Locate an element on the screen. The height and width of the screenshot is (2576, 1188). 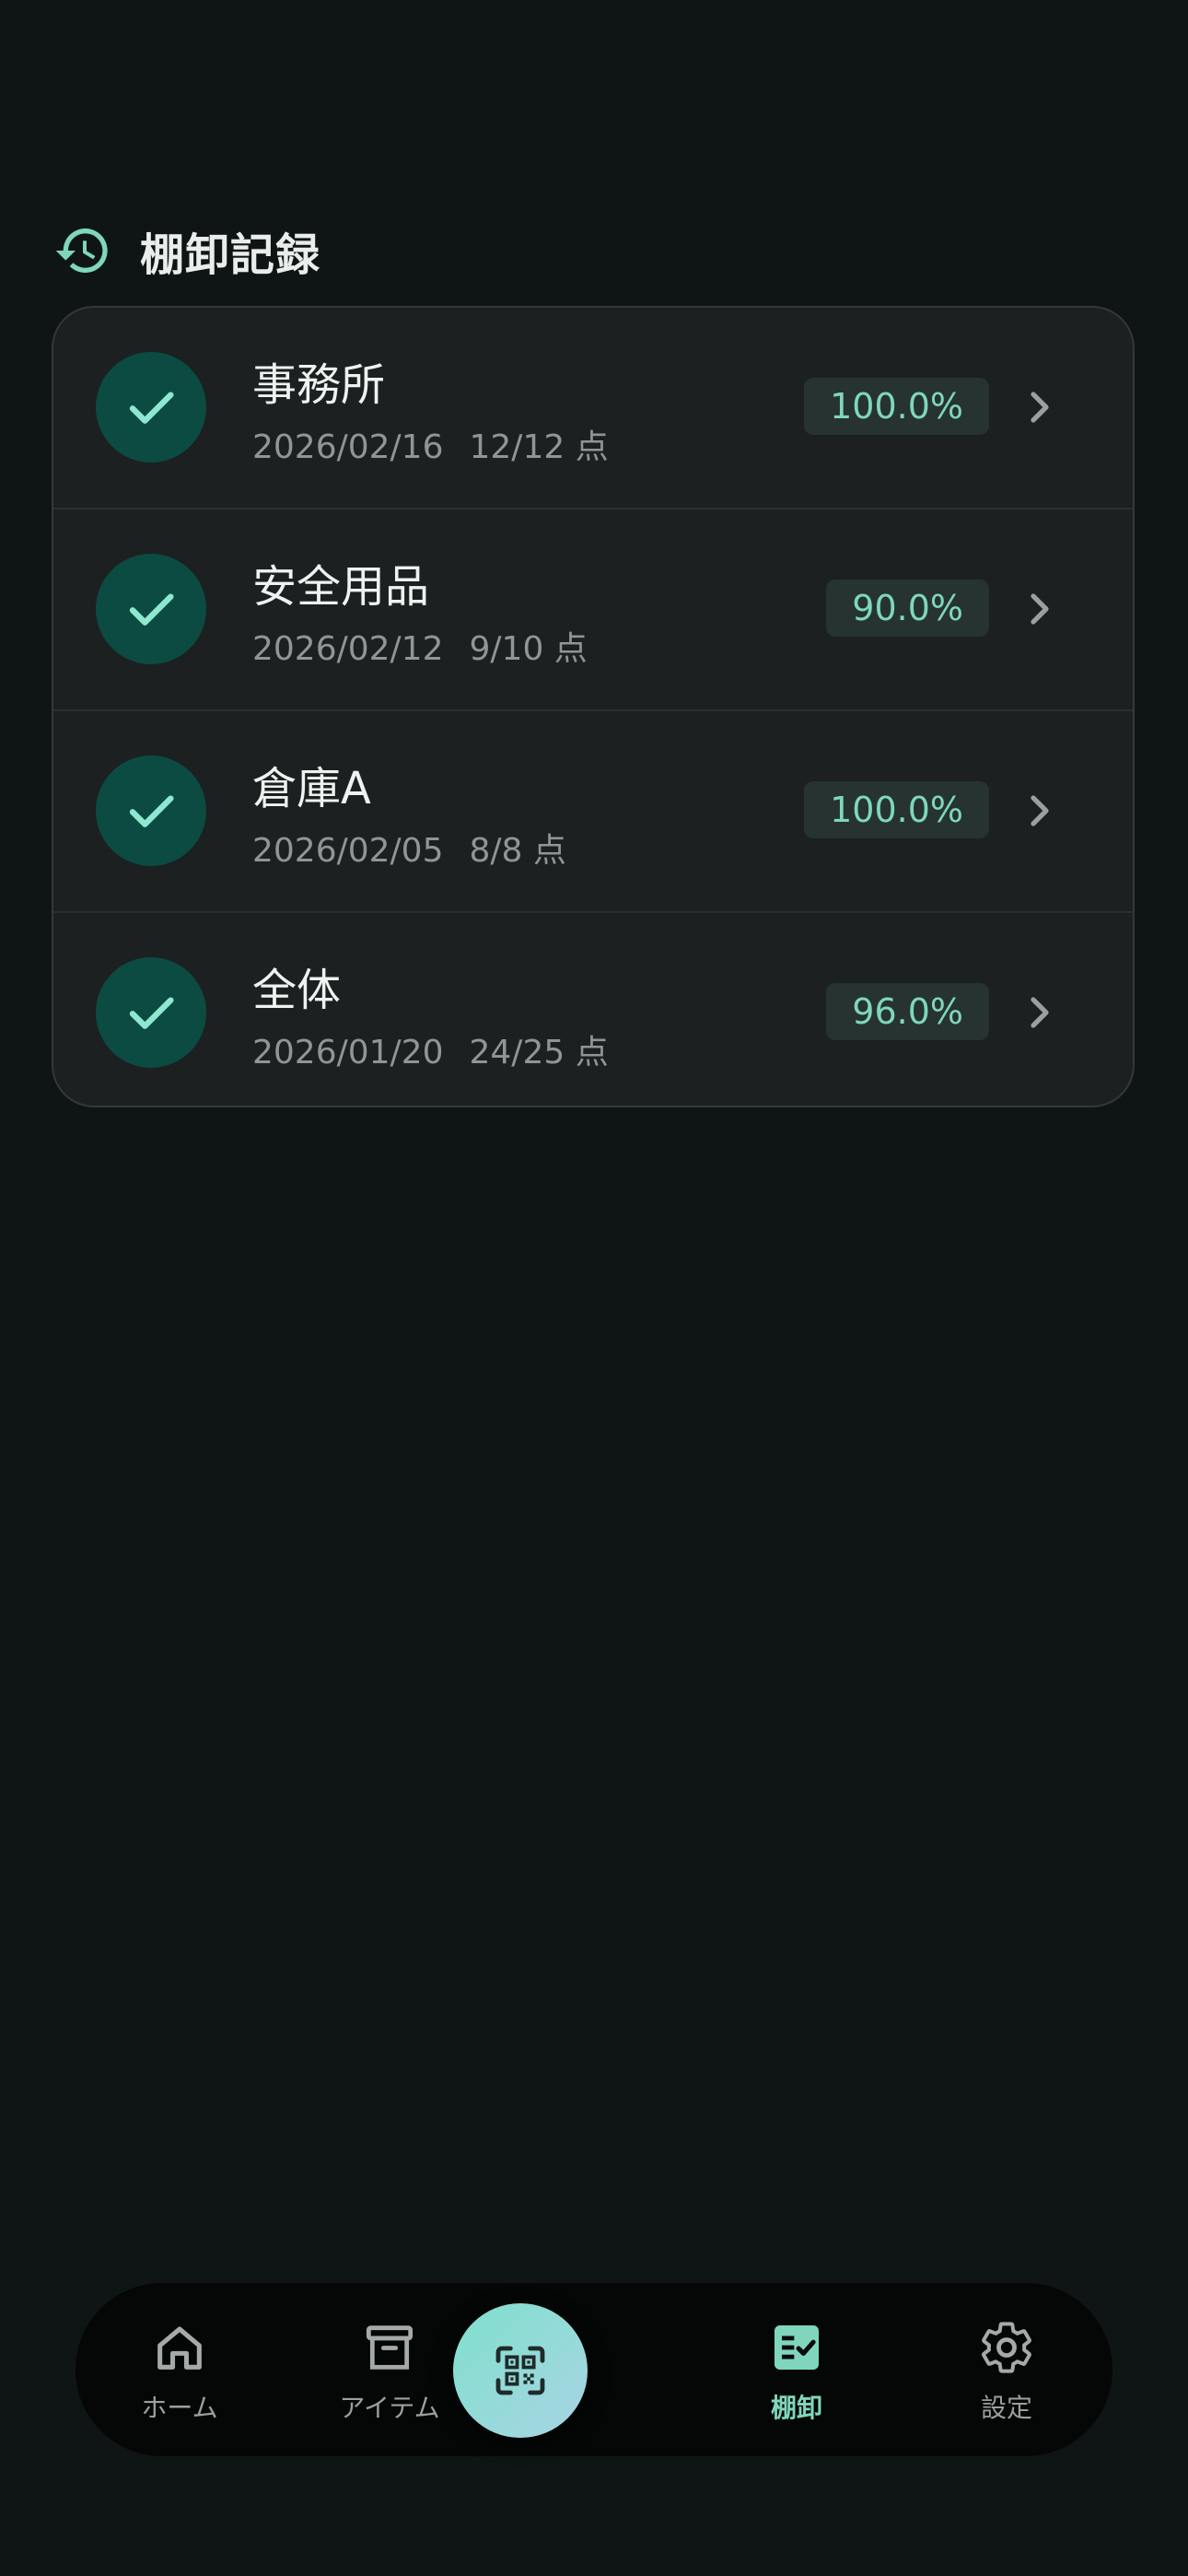
record-name: 倉庫A is located at coordinates (311, 788).